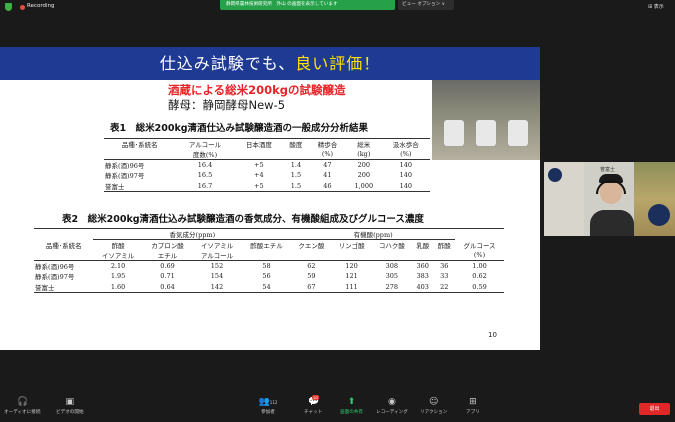 The height and width of the screenshot is (422, 675). What do you see at coordinates (167, 266) in the screenshot?
I see `table2-value-cell: 0.69` at bounding box center [167, 266].